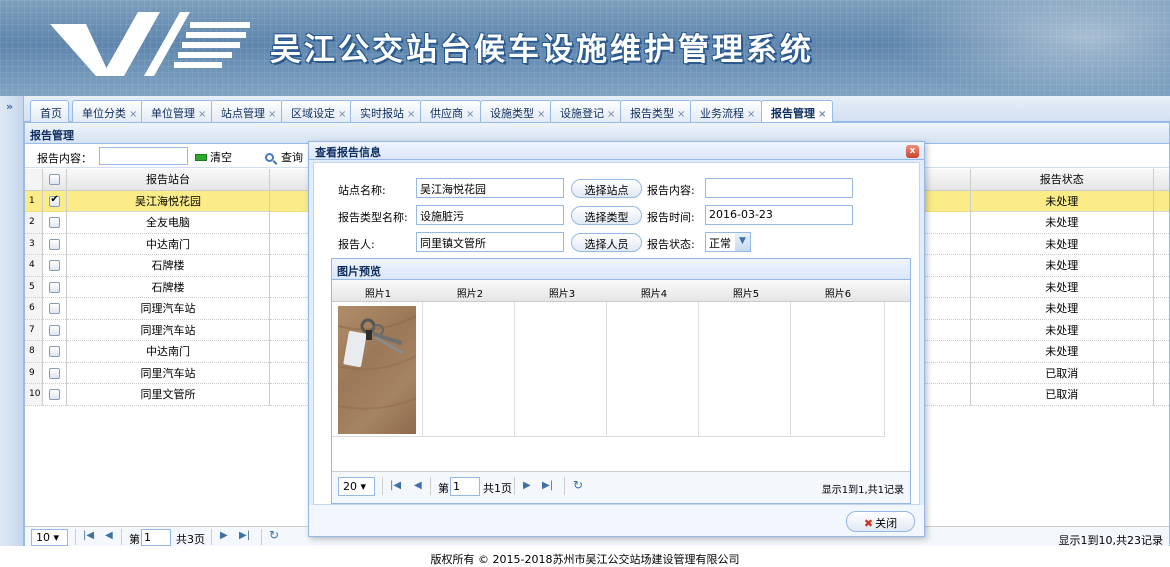 Image resolution: width=1170 pixels, height=567 pixels. I want to click on column-header-photo5: 照片5, so click(746, 294).